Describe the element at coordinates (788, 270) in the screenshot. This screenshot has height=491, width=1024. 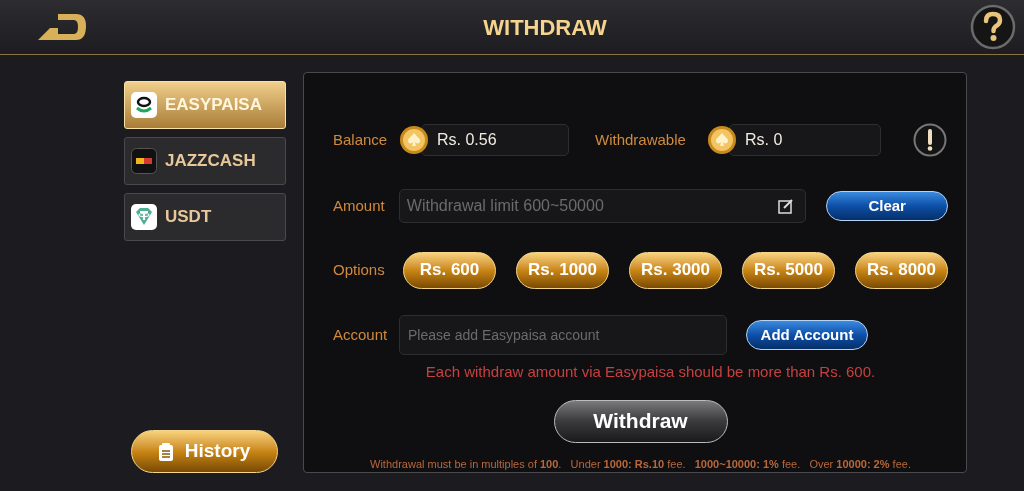
I see `amount-option-button: Rs. 5000` at that location.